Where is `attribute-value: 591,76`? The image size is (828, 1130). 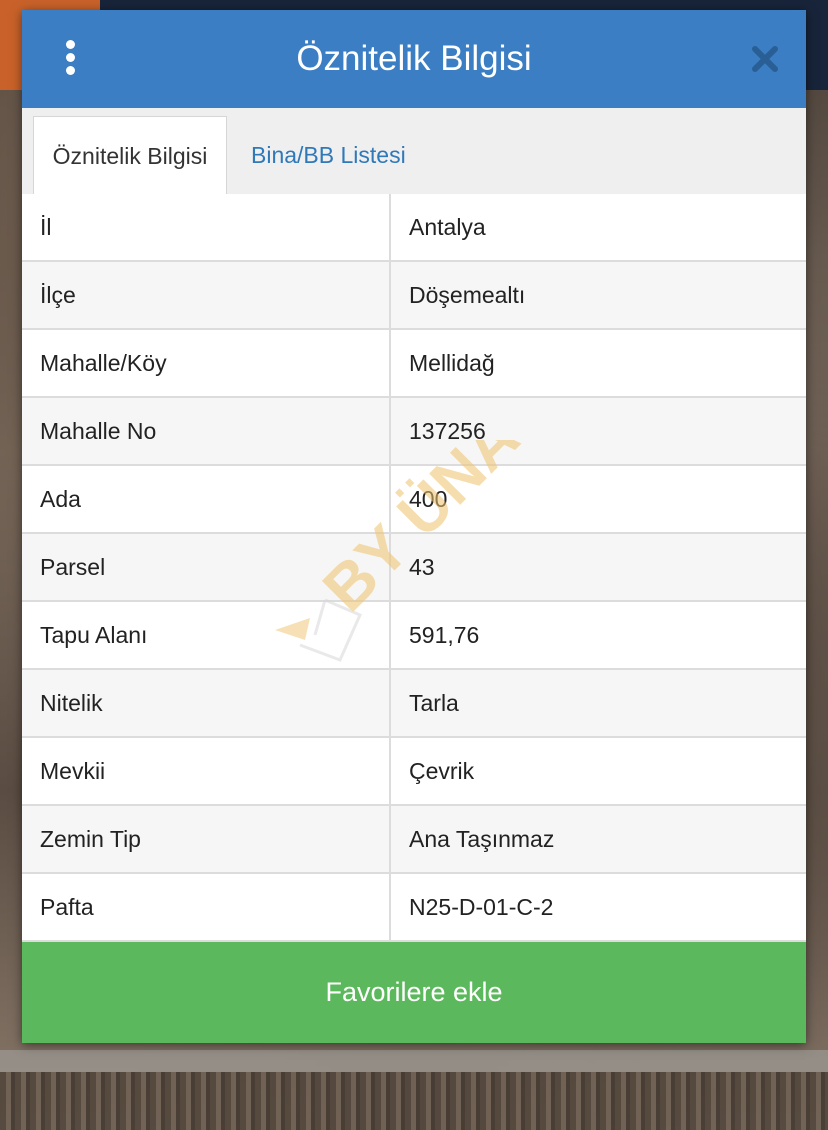
attribute-value: 591,76 is located at coordinates (444, 635).